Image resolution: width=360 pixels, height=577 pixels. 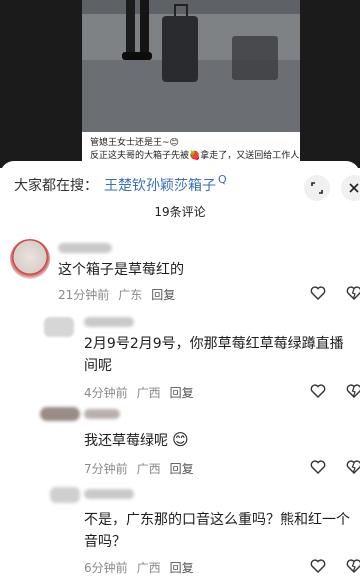 I want to click on person-shoe, so click(x=137, y=56).